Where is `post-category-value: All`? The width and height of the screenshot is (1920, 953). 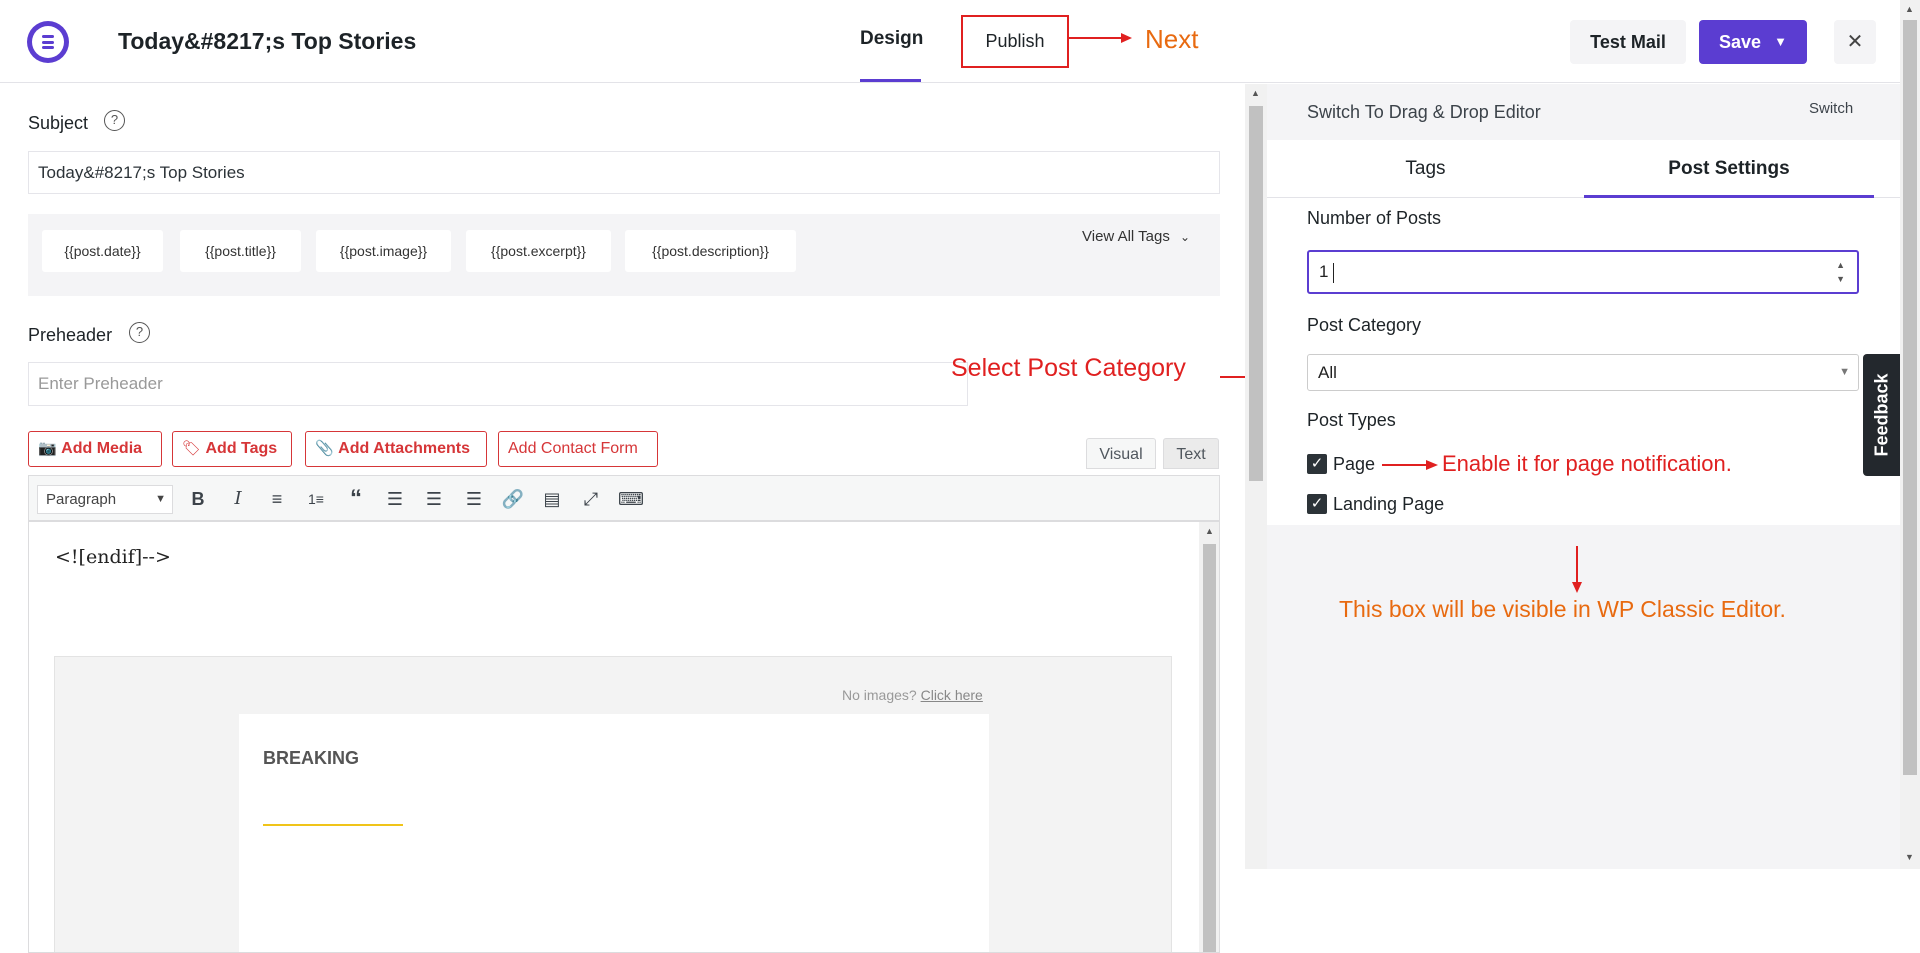 post-category-value: All is located at coordinates (1327, 372).